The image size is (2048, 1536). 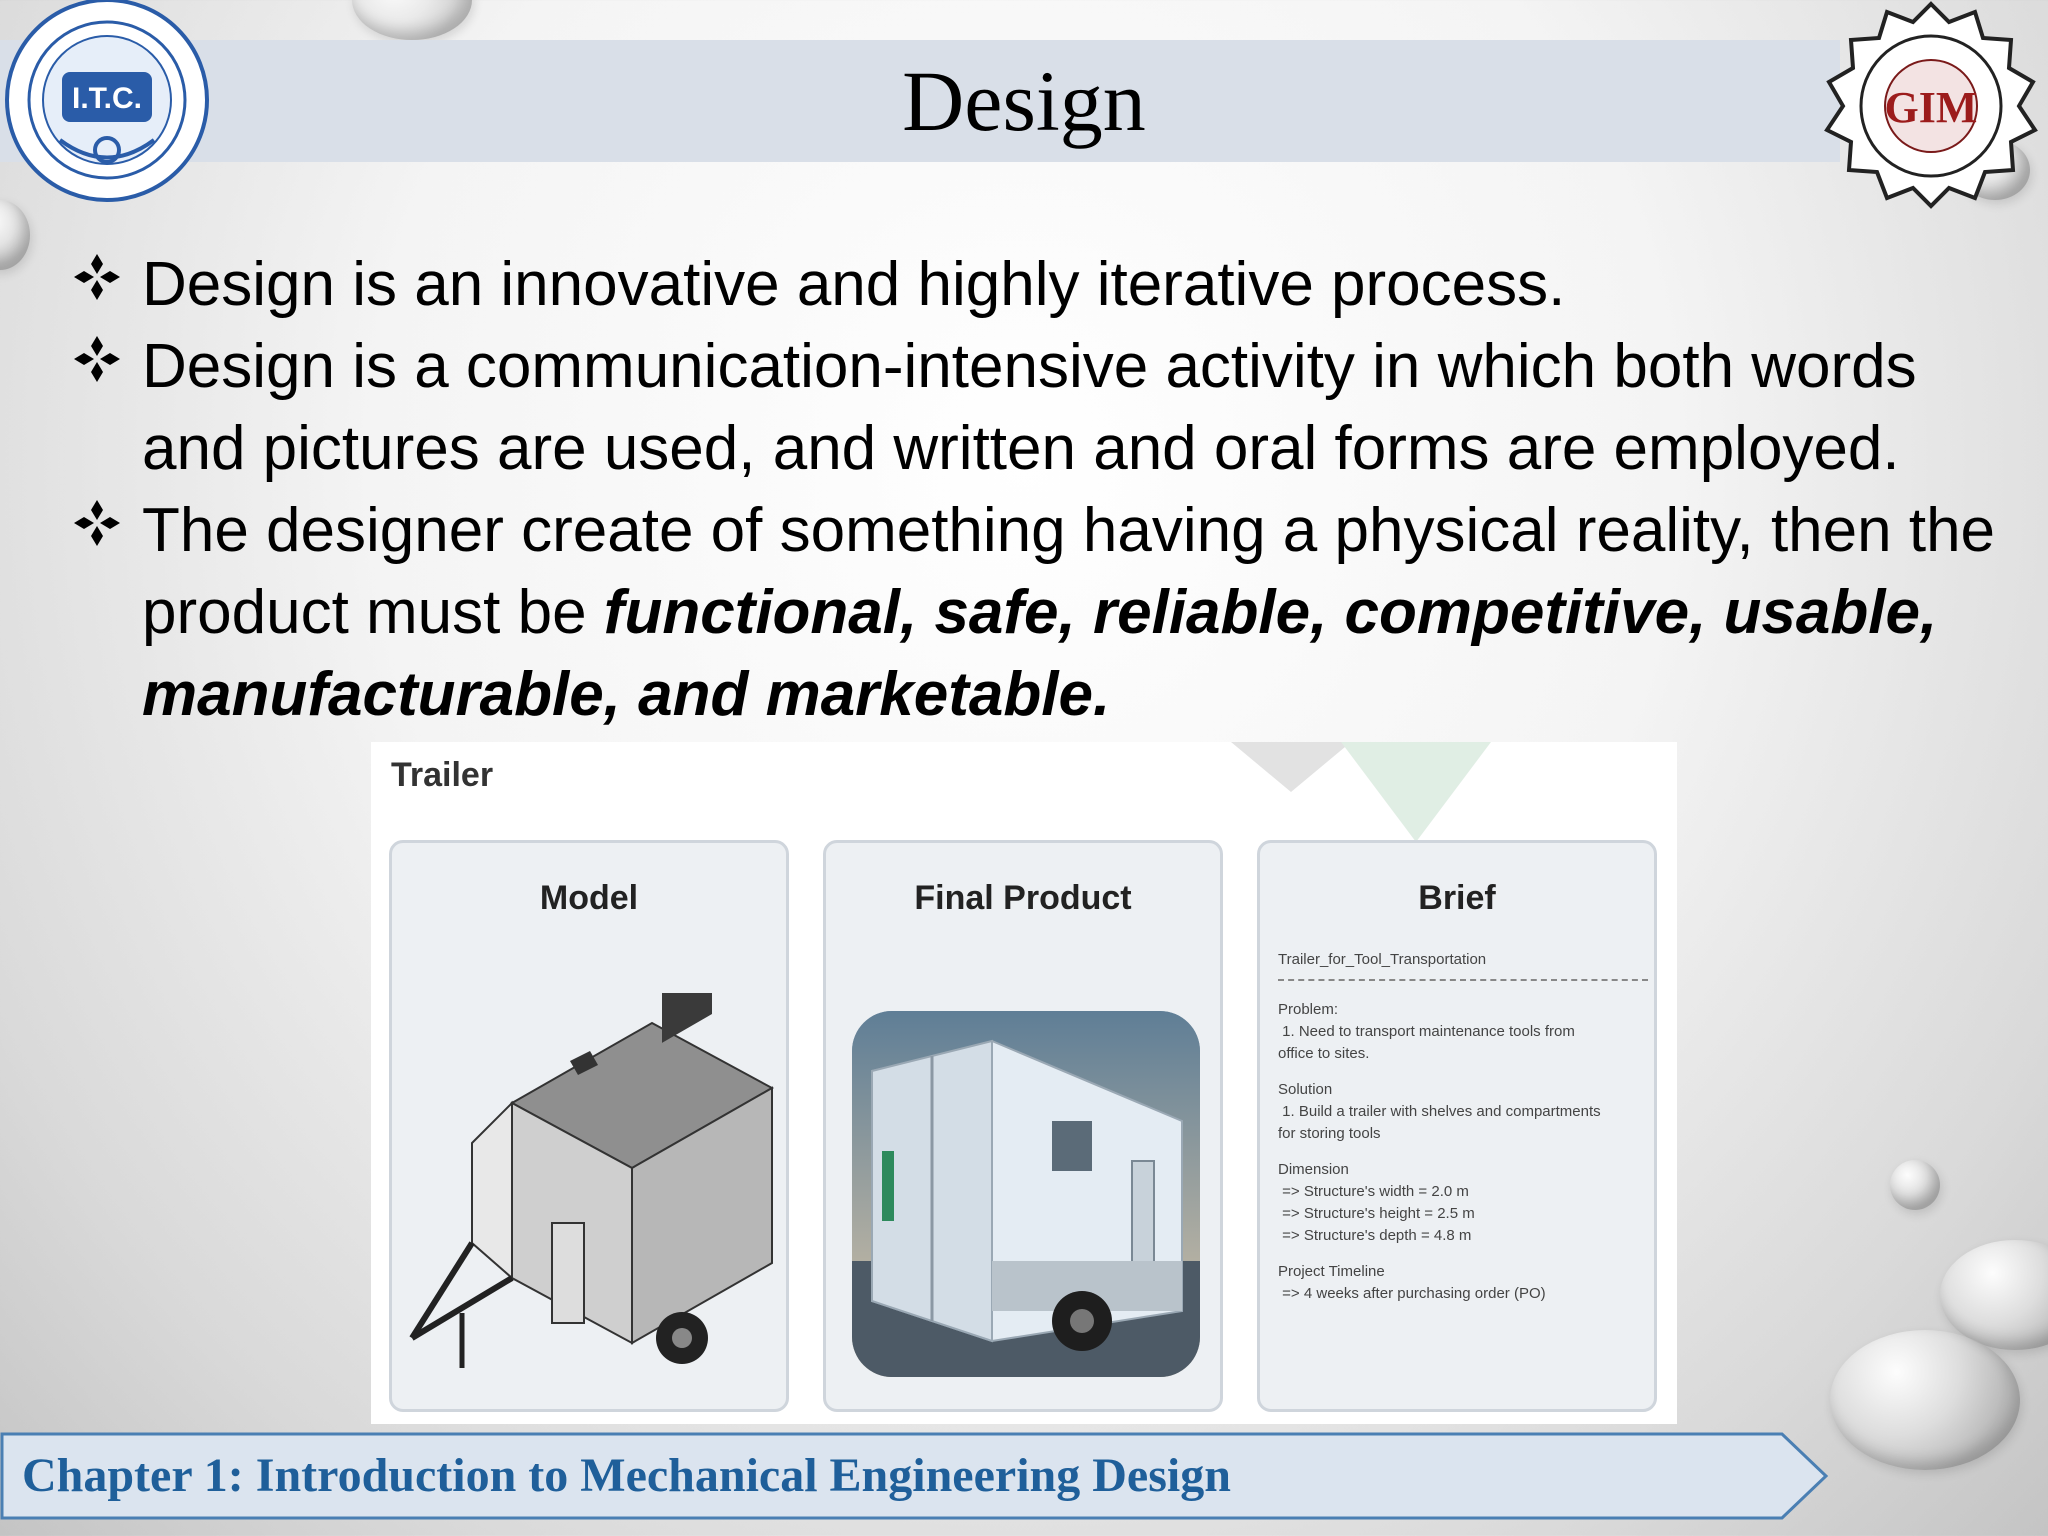 I want to click on brief-section-heading: Project Timeline, so click(x=1331, y=1271).